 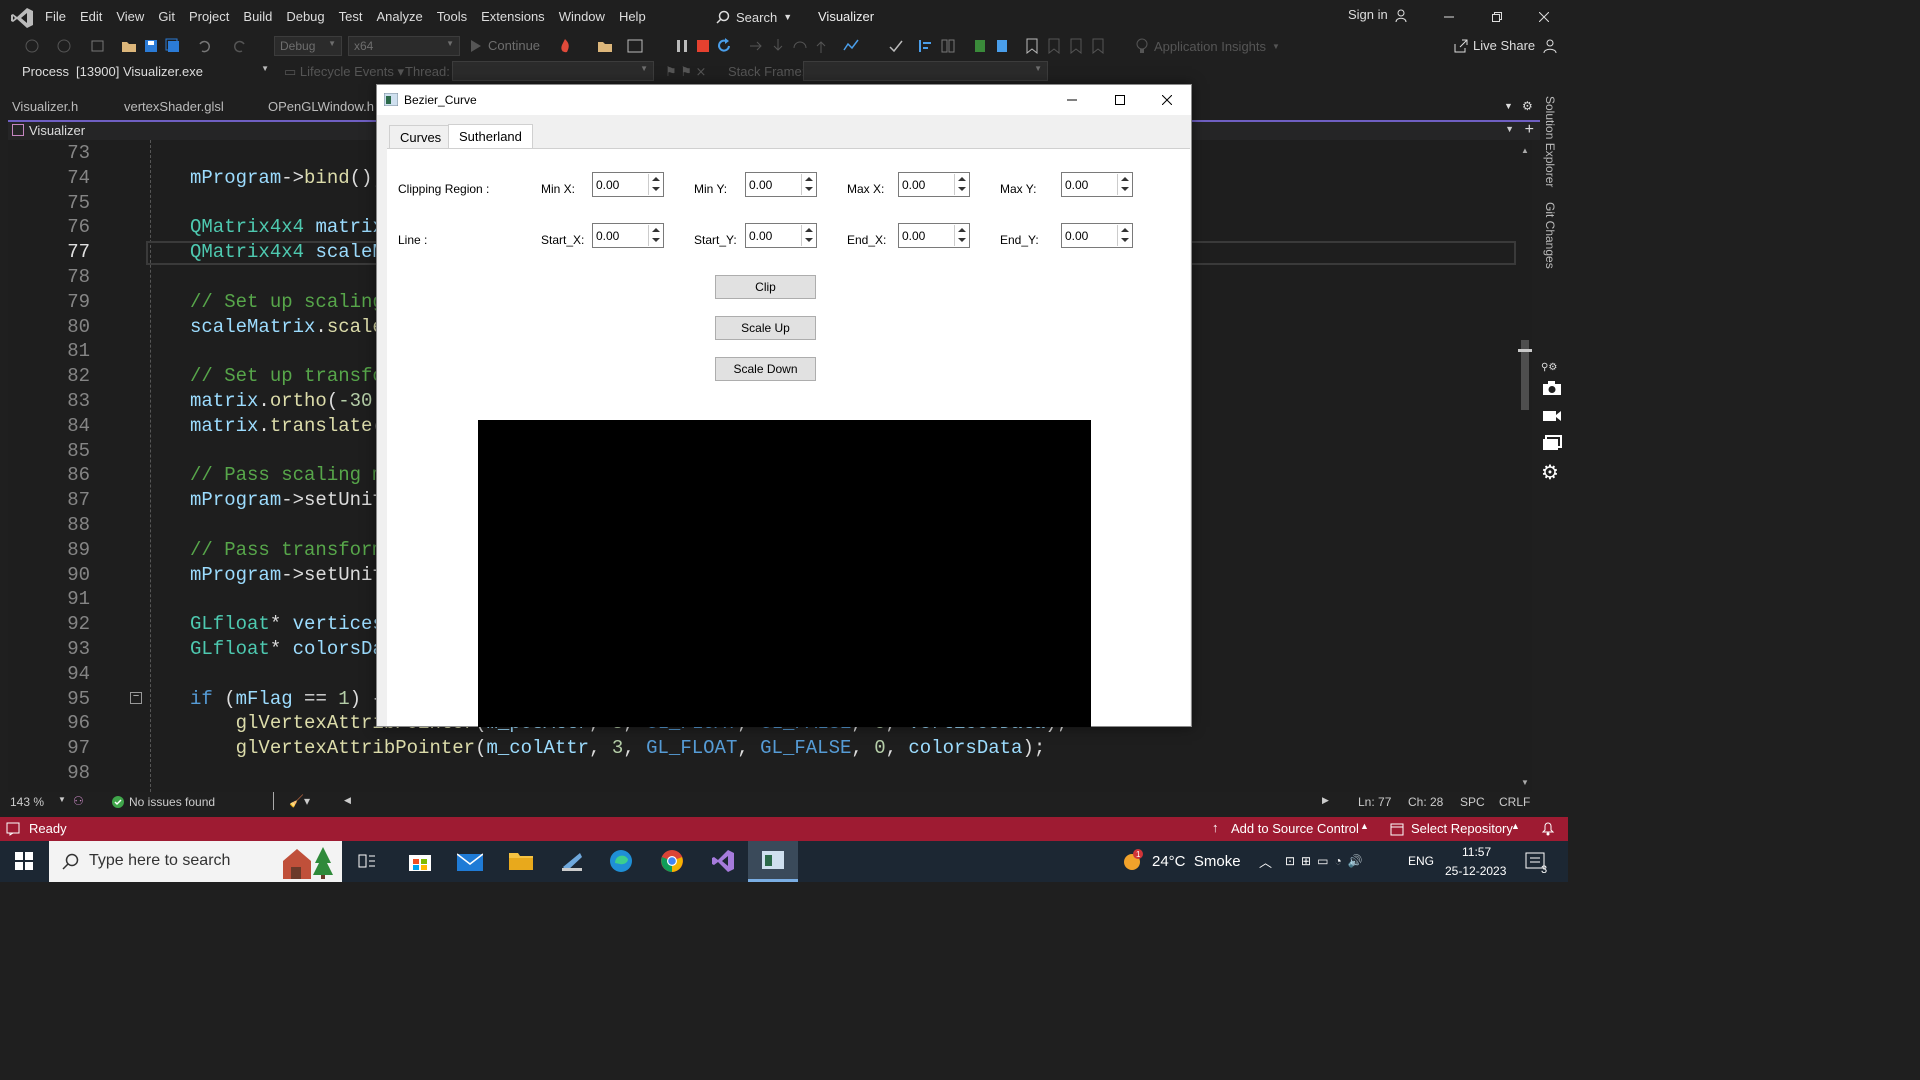 What do you see at coordinates (27, 802) in the screenshot?
I see `zoom-level: 143 %` at bounding box center [27, 802].